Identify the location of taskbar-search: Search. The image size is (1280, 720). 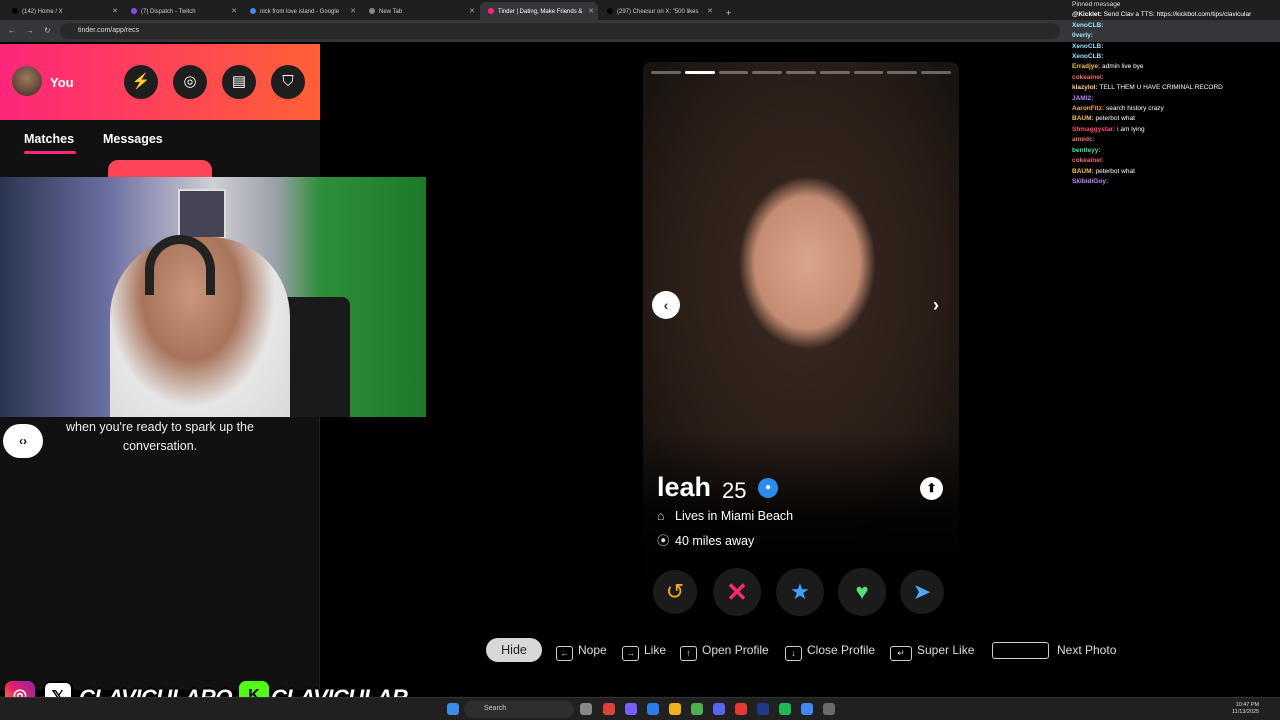
(519, 709).